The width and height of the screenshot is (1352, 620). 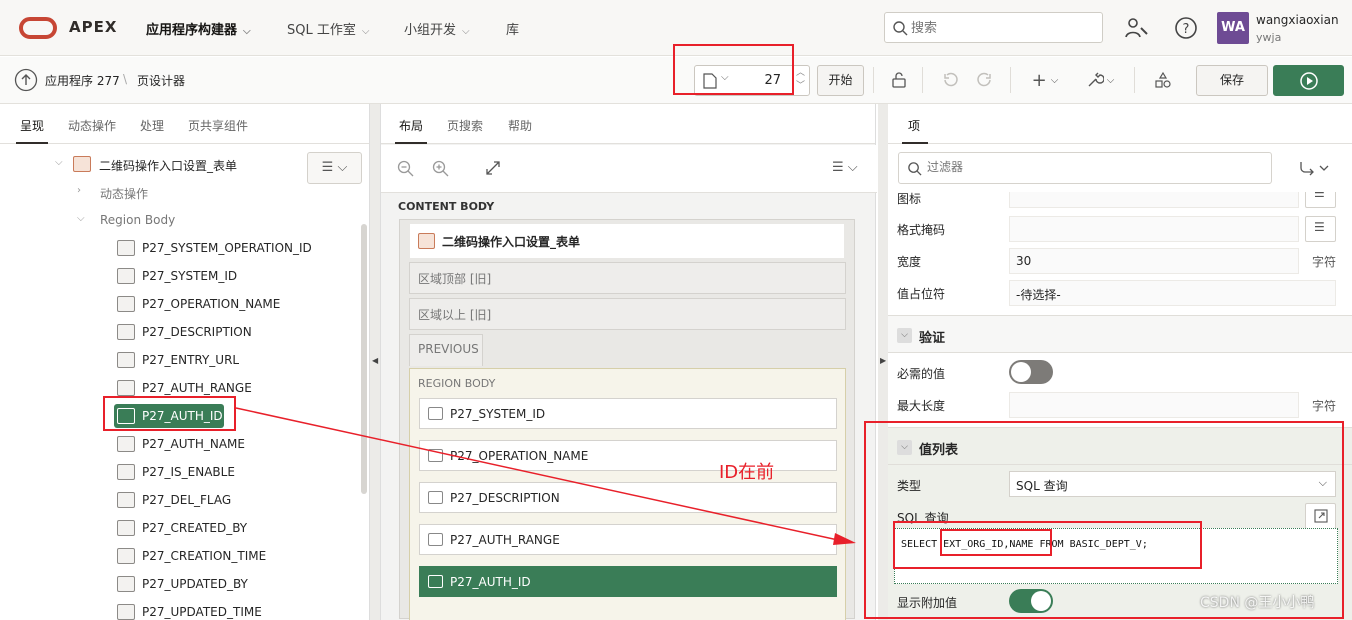 I want to click on layout-item: P27_AUTH_RANGE, so click(x=628, y=539).